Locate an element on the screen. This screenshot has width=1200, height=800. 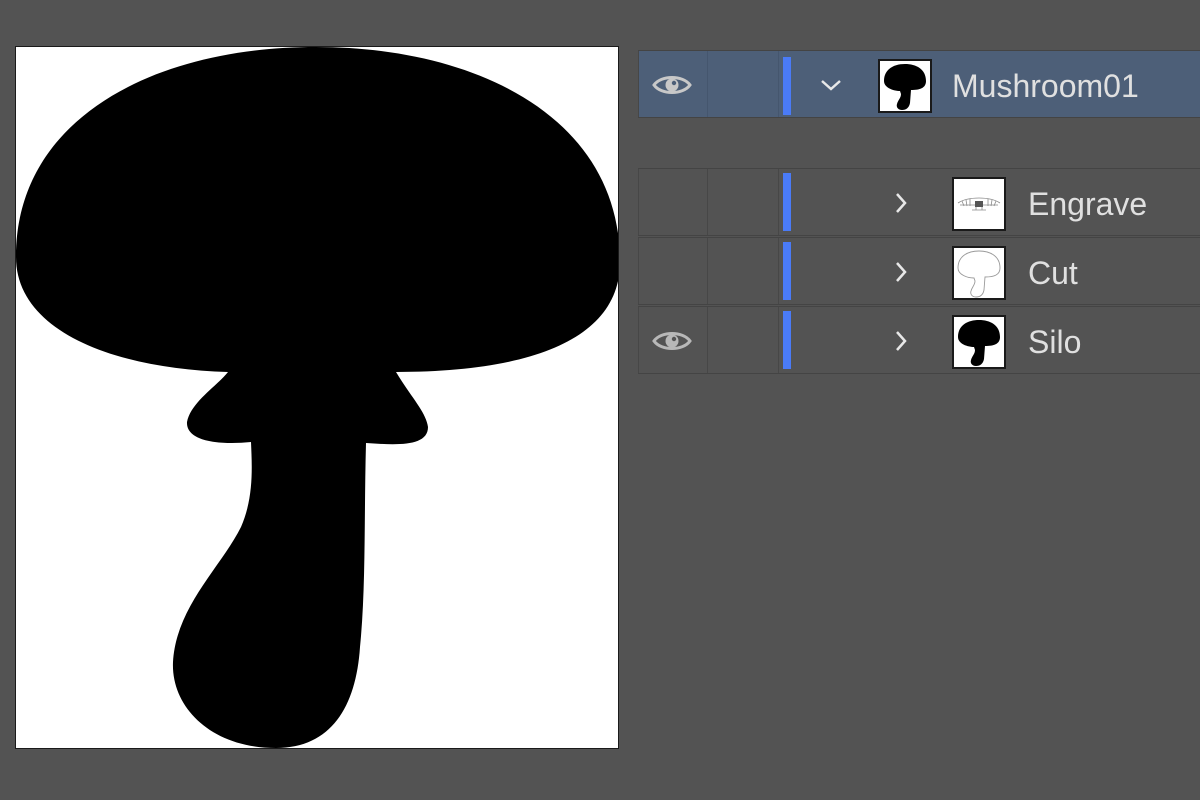
layer-row-silo: Silo is located at coordinates (919, 340).